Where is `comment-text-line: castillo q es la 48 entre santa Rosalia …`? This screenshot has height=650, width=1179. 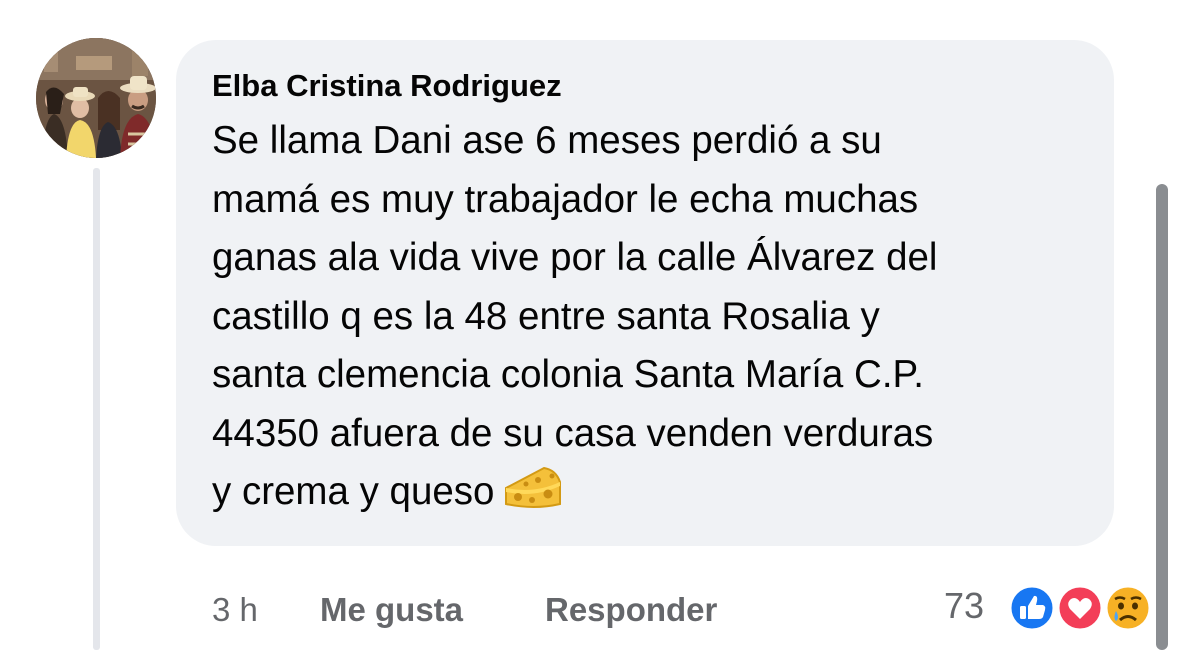
comment-text-line: castillo q es la 48 entre santa Rosalia … is located at coordinates (546, 316).